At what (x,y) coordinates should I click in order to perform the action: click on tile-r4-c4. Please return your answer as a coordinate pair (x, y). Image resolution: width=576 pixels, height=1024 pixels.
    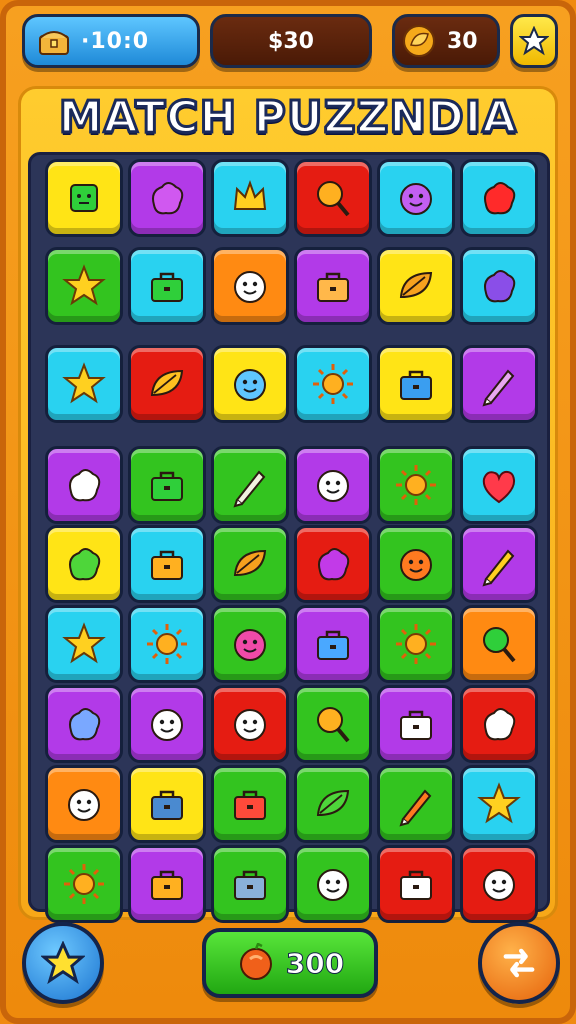
    Looking at the image, I should click on (333, 485).